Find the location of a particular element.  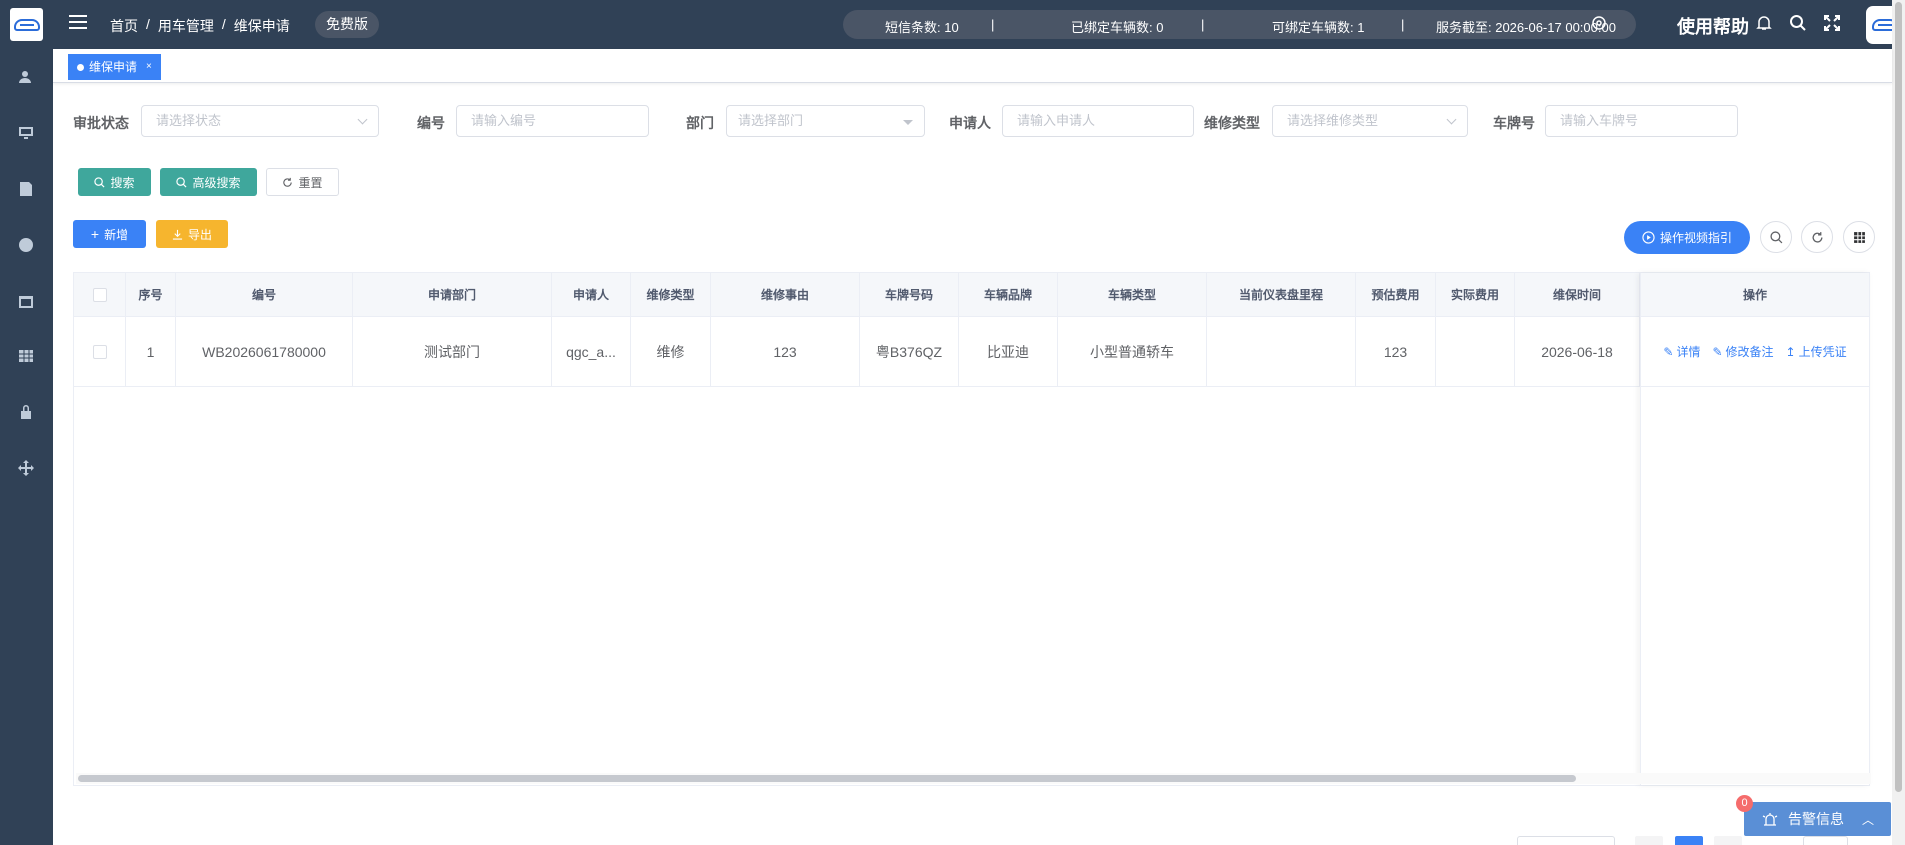

breadcrumb: 首页 / 用车管理 / 维保申请 is located at coordinates (200, 26).